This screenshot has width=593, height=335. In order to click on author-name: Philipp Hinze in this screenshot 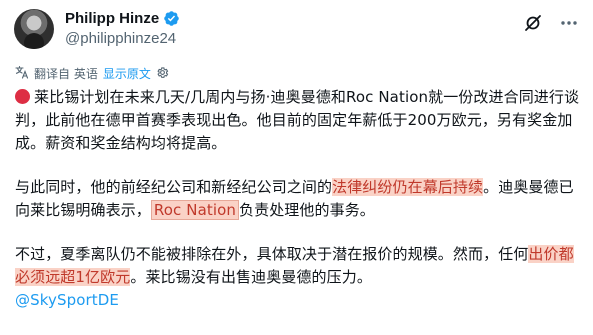, I will do `click(112, 18)`.